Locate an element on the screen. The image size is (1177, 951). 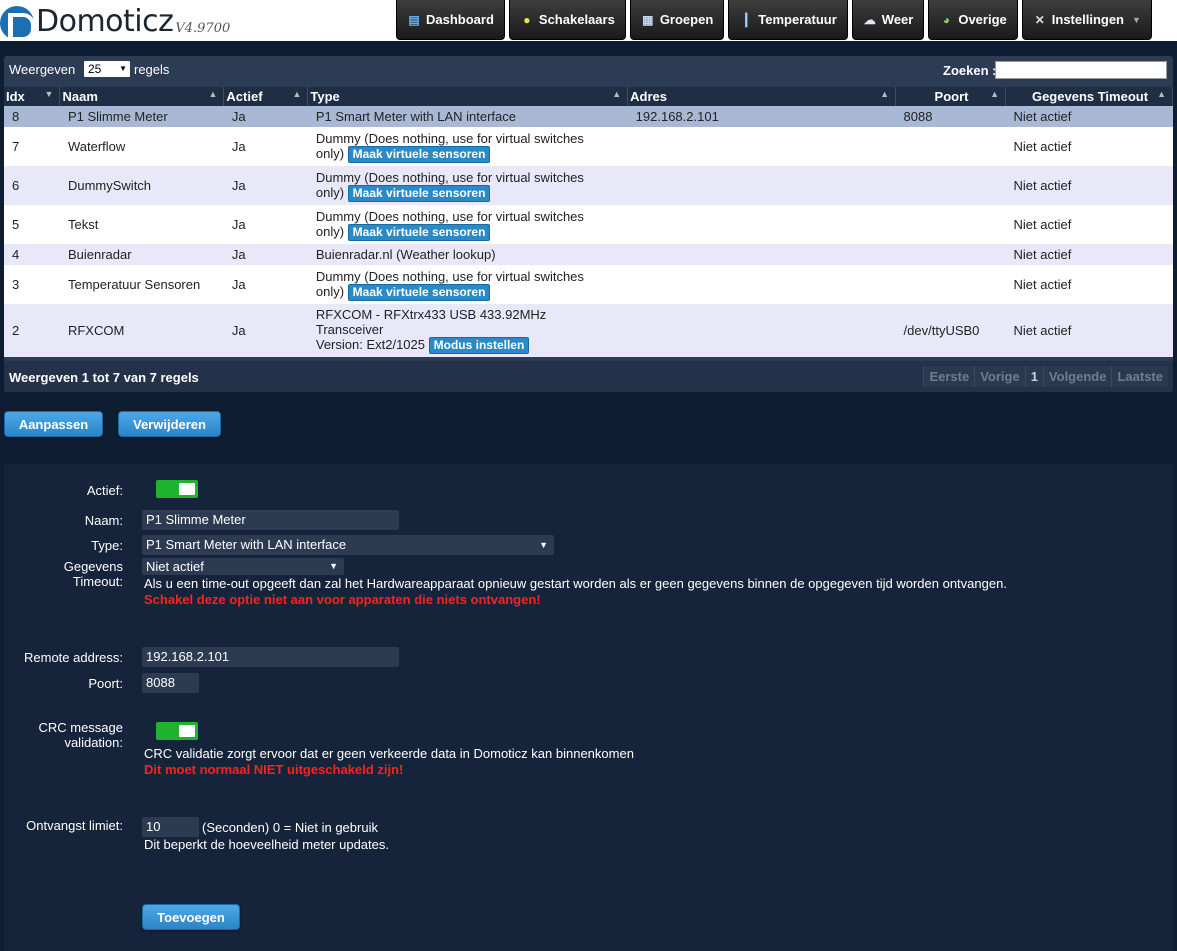
rows-label: regels is located at coordinates (152, 69).